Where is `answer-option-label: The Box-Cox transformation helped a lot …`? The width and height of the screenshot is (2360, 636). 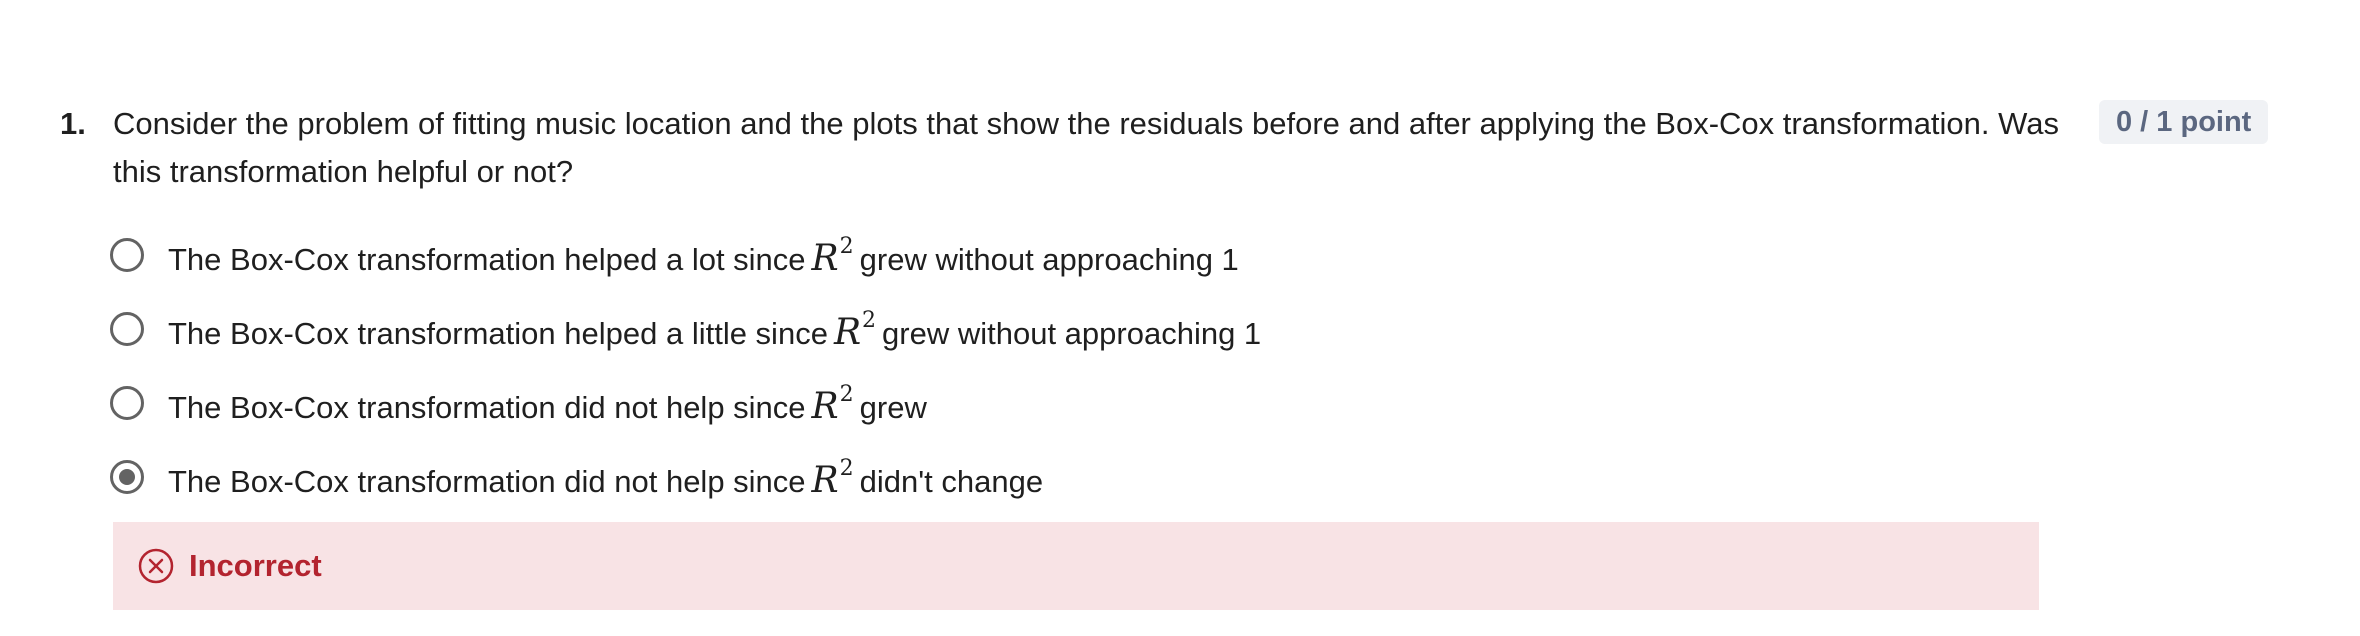 answer-option-label: The Box-Cox transformation helped a lot … is located at coordinates (703, 255).